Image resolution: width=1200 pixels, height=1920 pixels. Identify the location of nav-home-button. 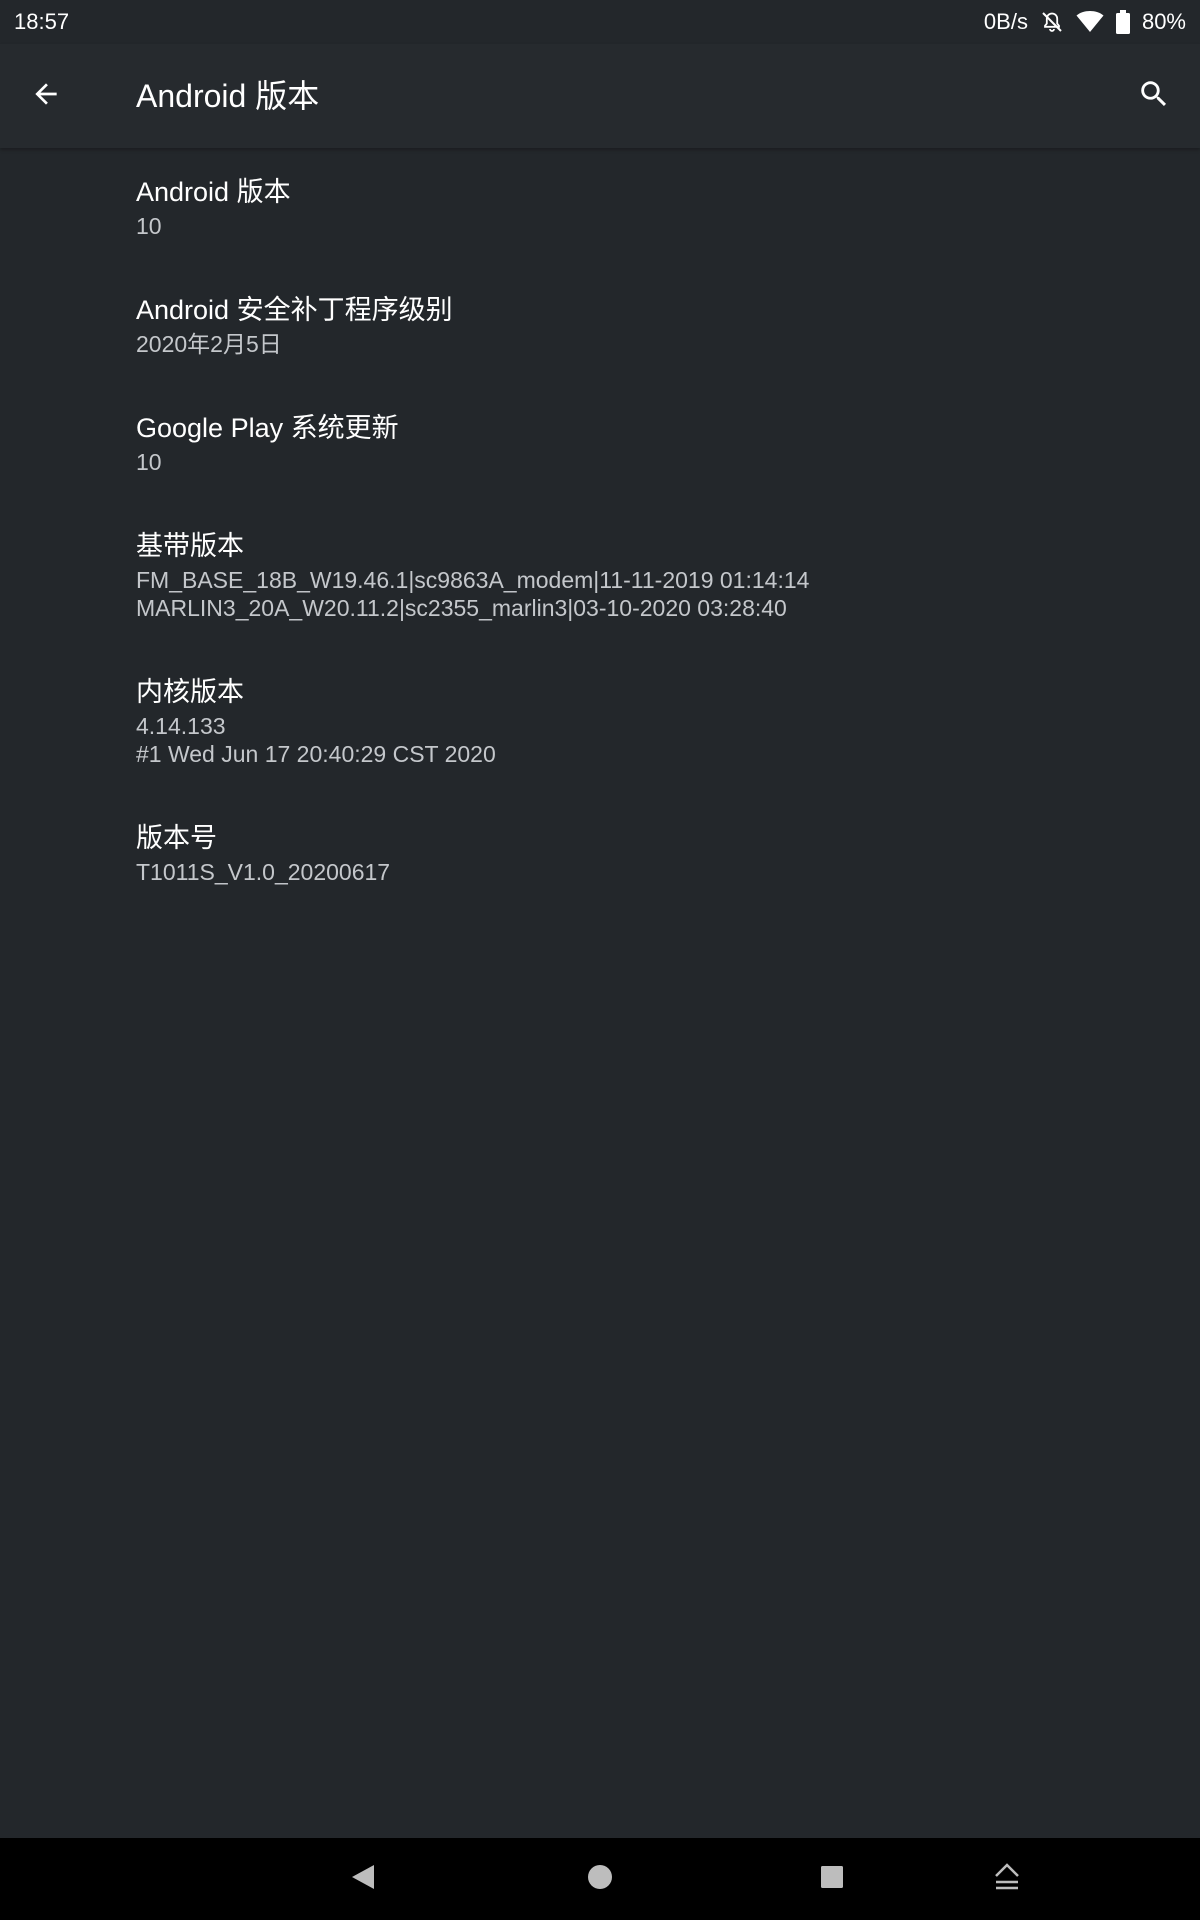
(600, 1879).